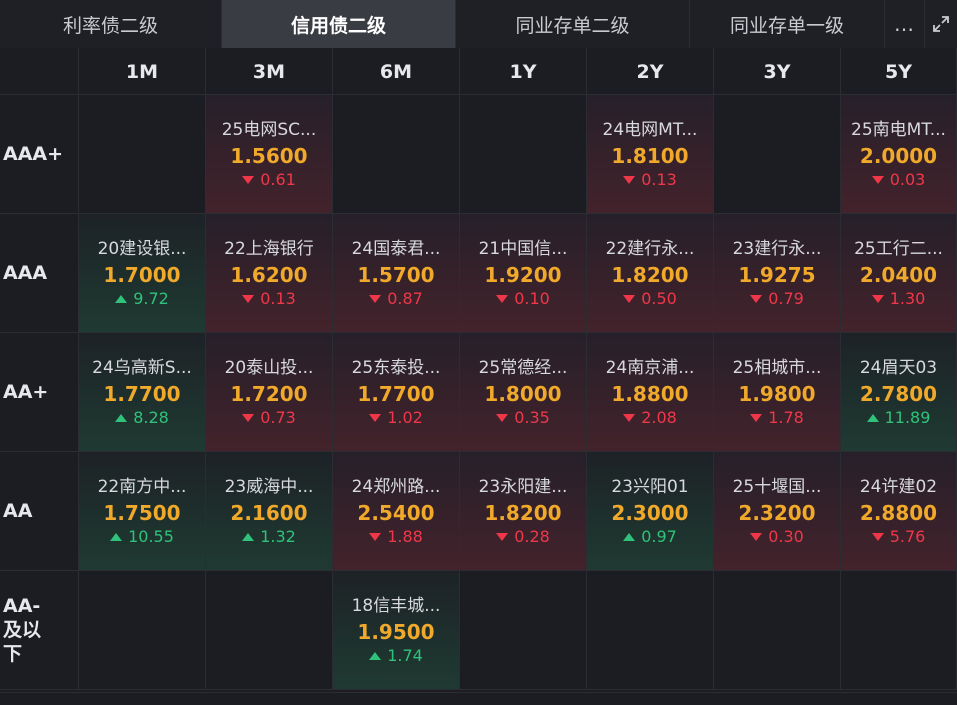  What do you see at coordinates (269, 392) in the screenshot?
I see `bond-cell: 20泰山投... 1.7200 0.73` at bounding box center [269, 392].